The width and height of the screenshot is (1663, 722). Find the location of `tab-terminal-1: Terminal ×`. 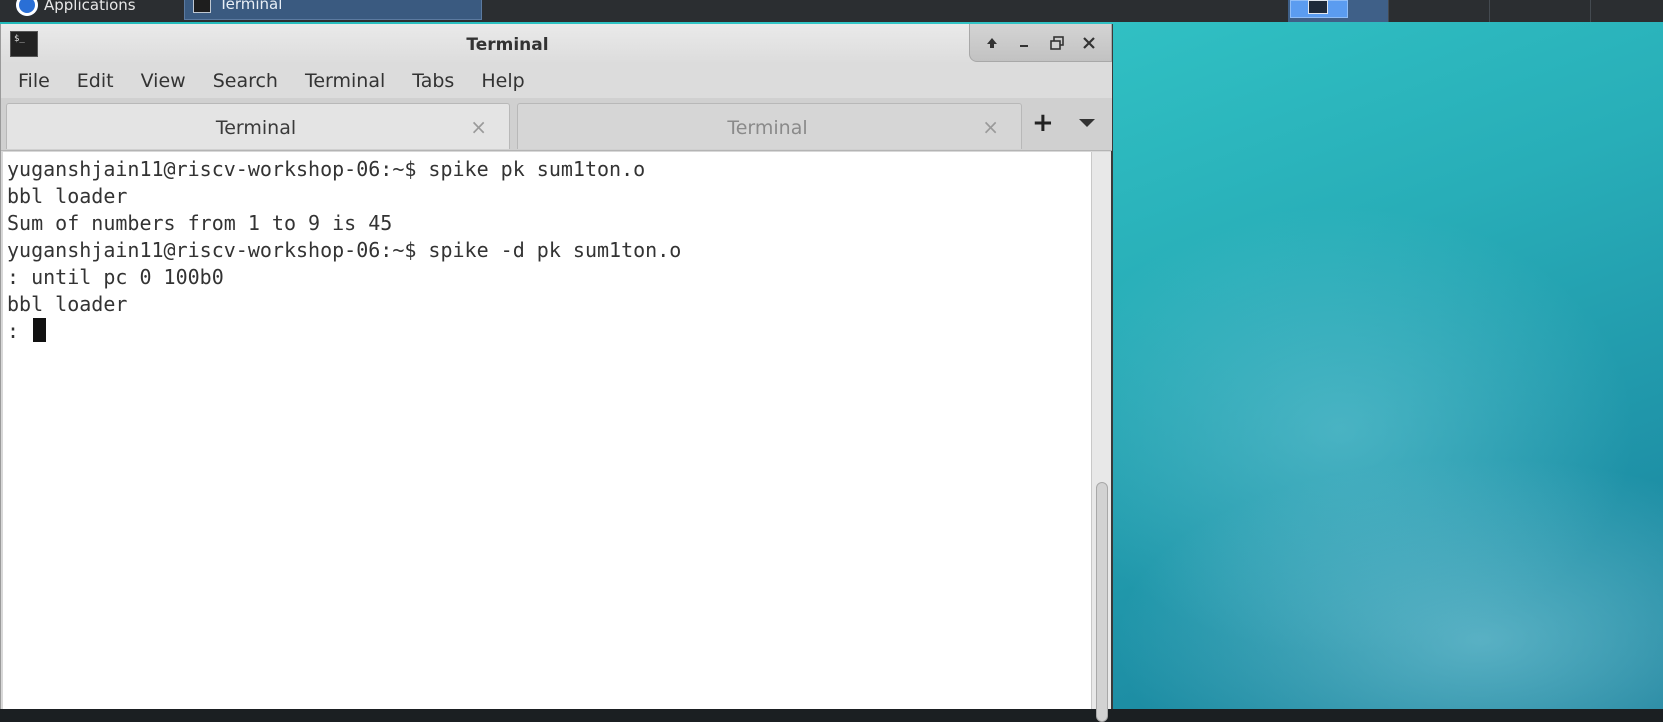

tab-terminal-1: Terminal × is located at coordinates (258, 126).